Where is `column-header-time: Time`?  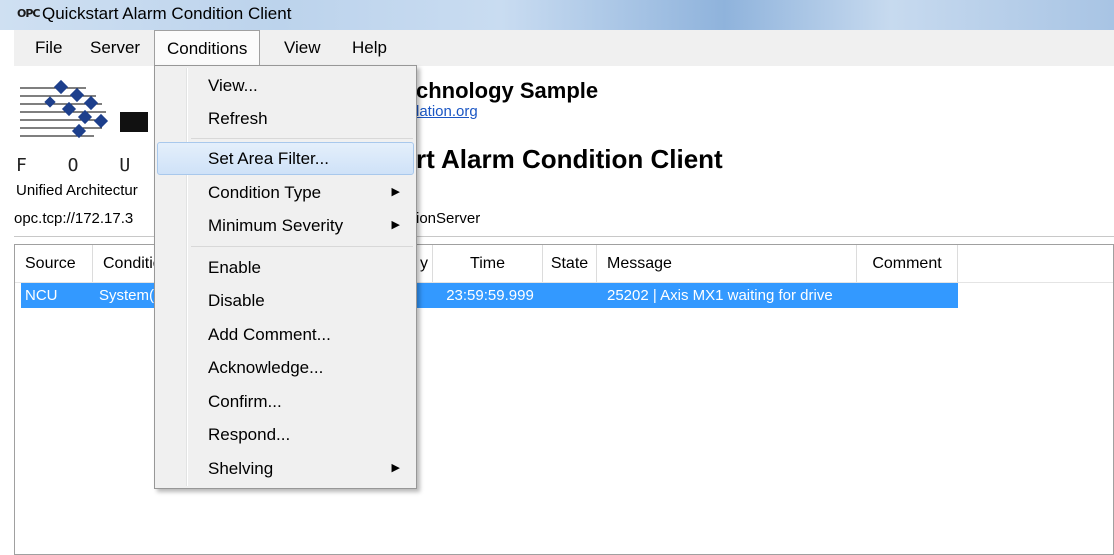
column-header-time: Time is located at coordinates (488, 263).